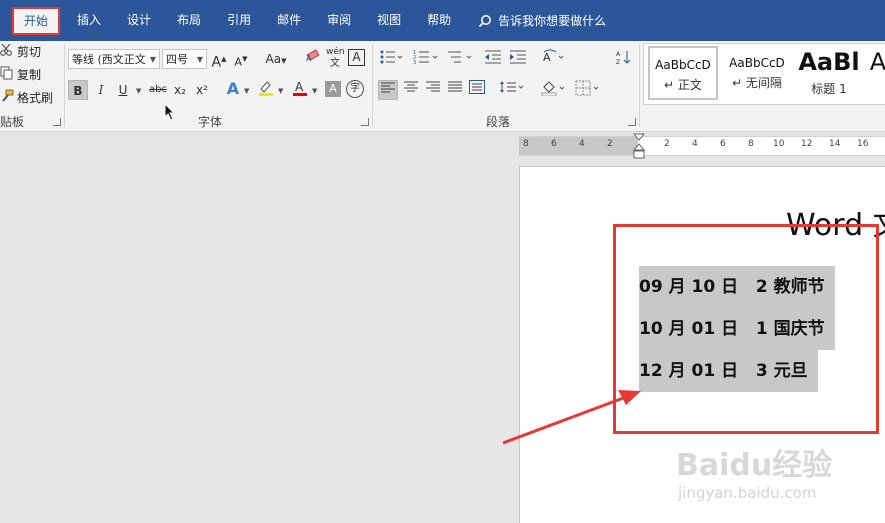 The image size is (885, 523). I want to click on subscript-button: x₂, so click(180, 90).